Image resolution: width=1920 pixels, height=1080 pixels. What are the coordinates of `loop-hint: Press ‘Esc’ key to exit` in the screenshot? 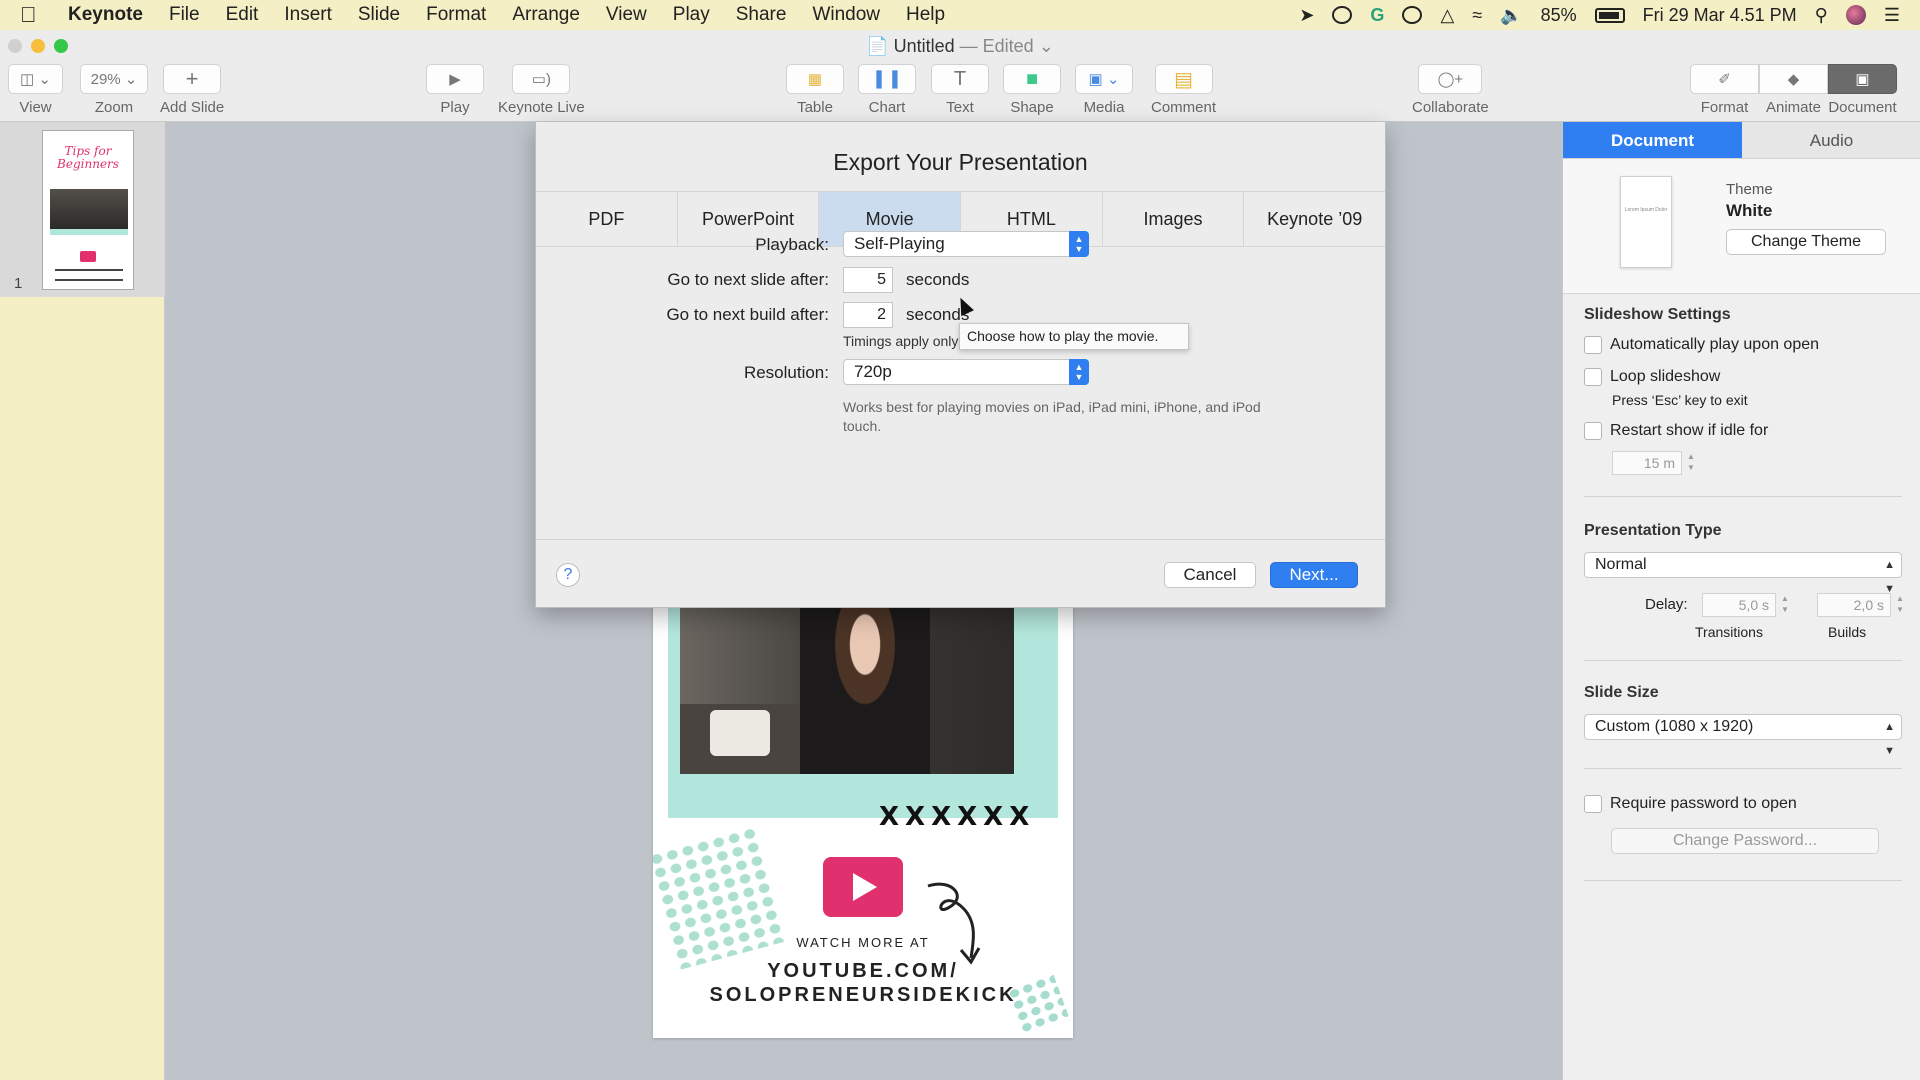 It's located at (1680, 400).